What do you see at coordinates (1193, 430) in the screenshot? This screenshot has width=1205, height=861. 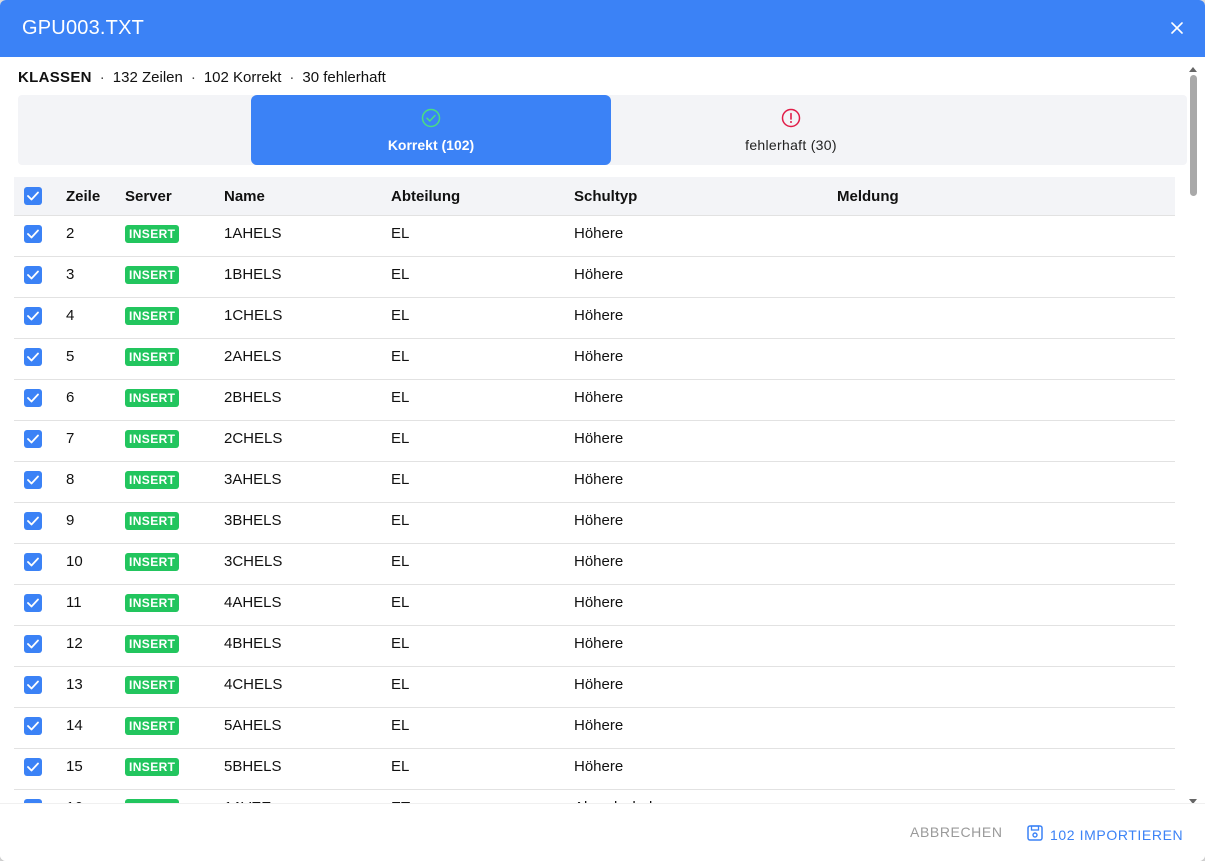 I see `content-scrollbar` at bounding box center [1193, 430].